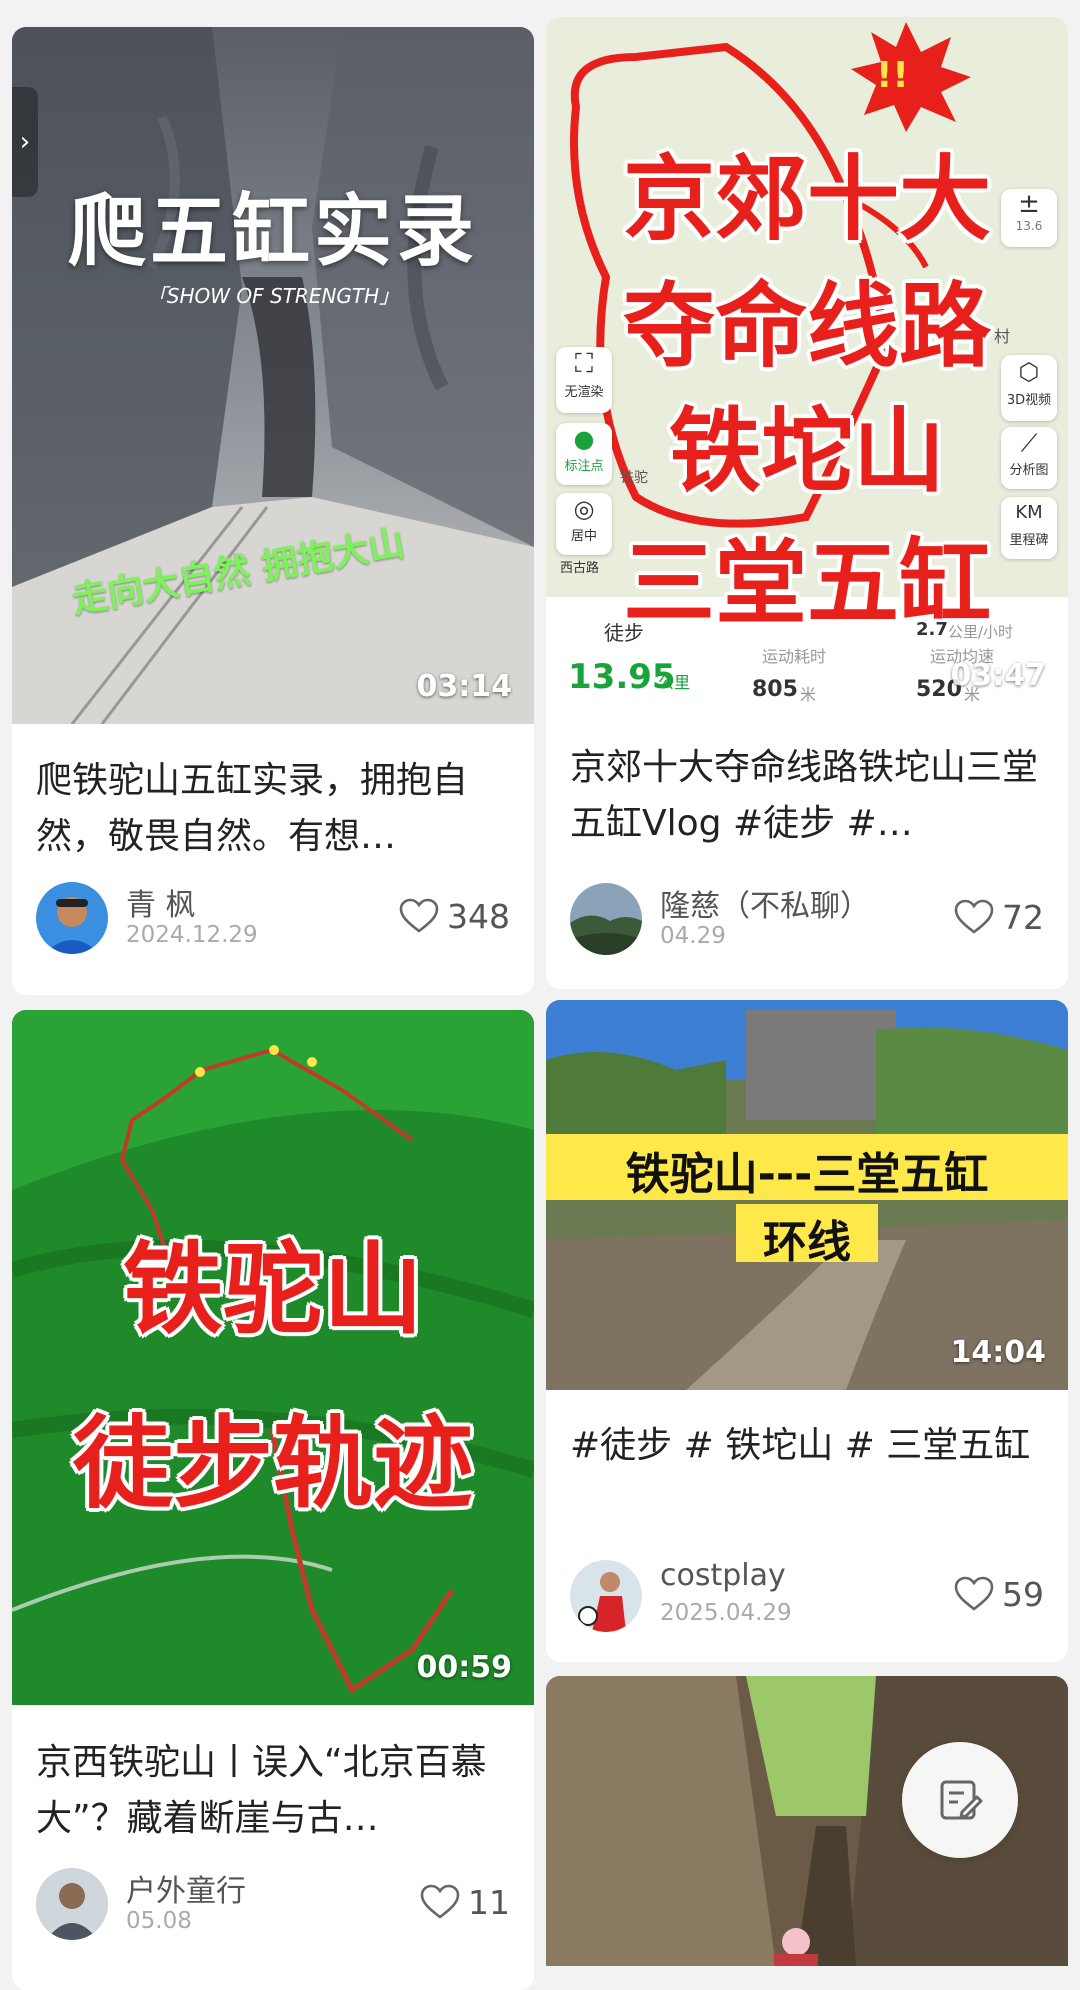 The height and width of the screenshot is (1990, 1080). I want to click on like-count: 59, so click(1023, 1594).